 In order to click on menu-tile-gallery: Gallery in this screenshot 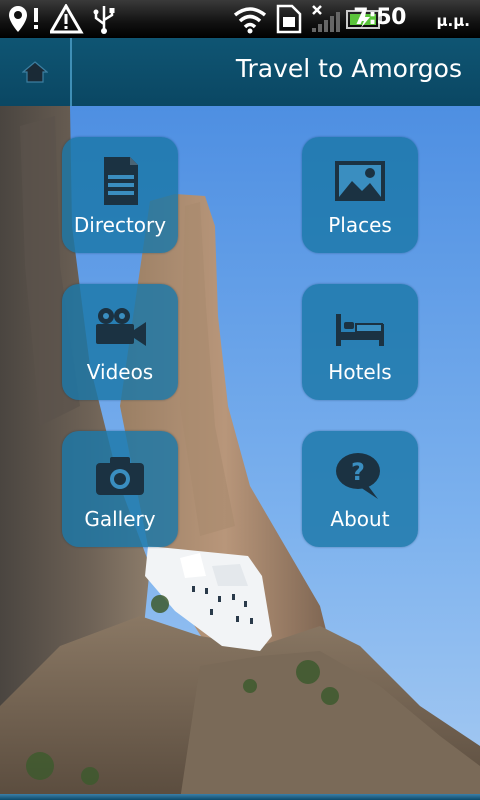, I will do `click(120, 489)`.